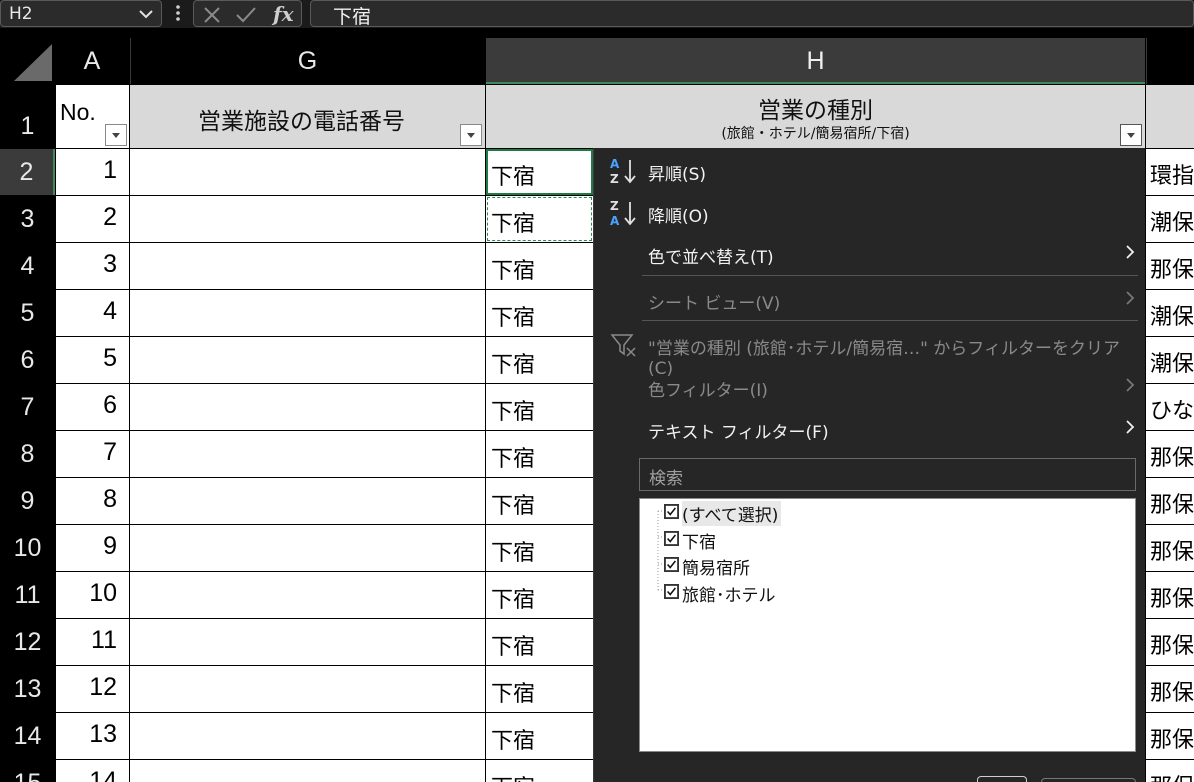  What do you see at coordinates (27, 313) in the screenshot?
I see `row-header-5: 5` at bounding box center [27, 313].